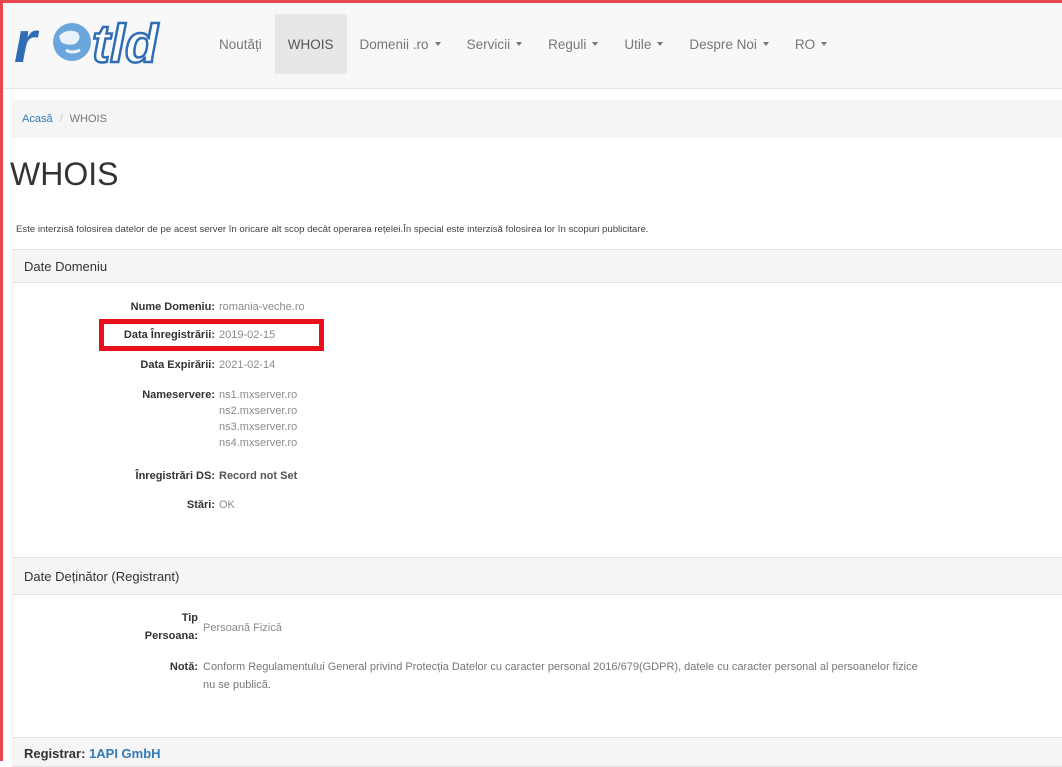 This screenshot has height=767, width=1062. What do you see at coordinates (240, 44) in the screenshot?
I see `nav-item-noutati: Noutăți` at bounding box center [240, 44].